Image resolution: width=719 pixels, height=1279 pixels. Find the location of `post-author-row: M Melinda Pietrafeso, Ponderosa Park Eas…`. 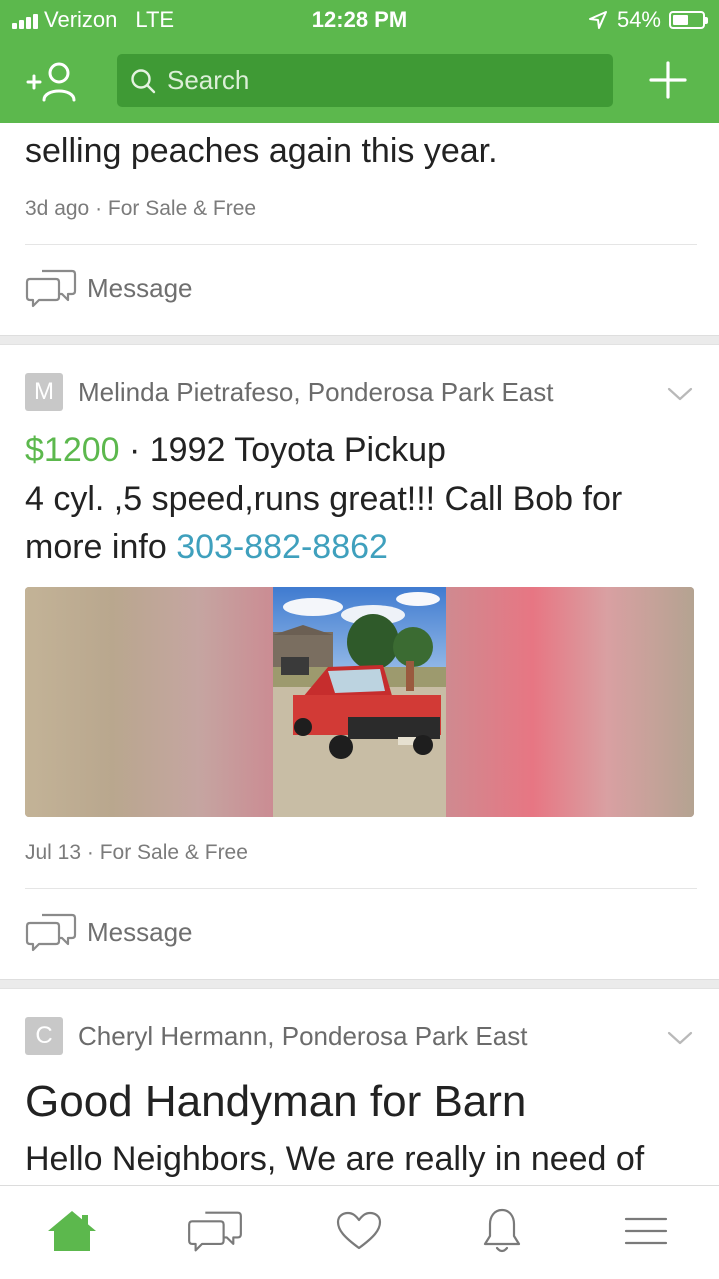

post-author-row: M Melinda Pietrafeso, Ponderosa Park Eas… is located at coordinates (289, 392).